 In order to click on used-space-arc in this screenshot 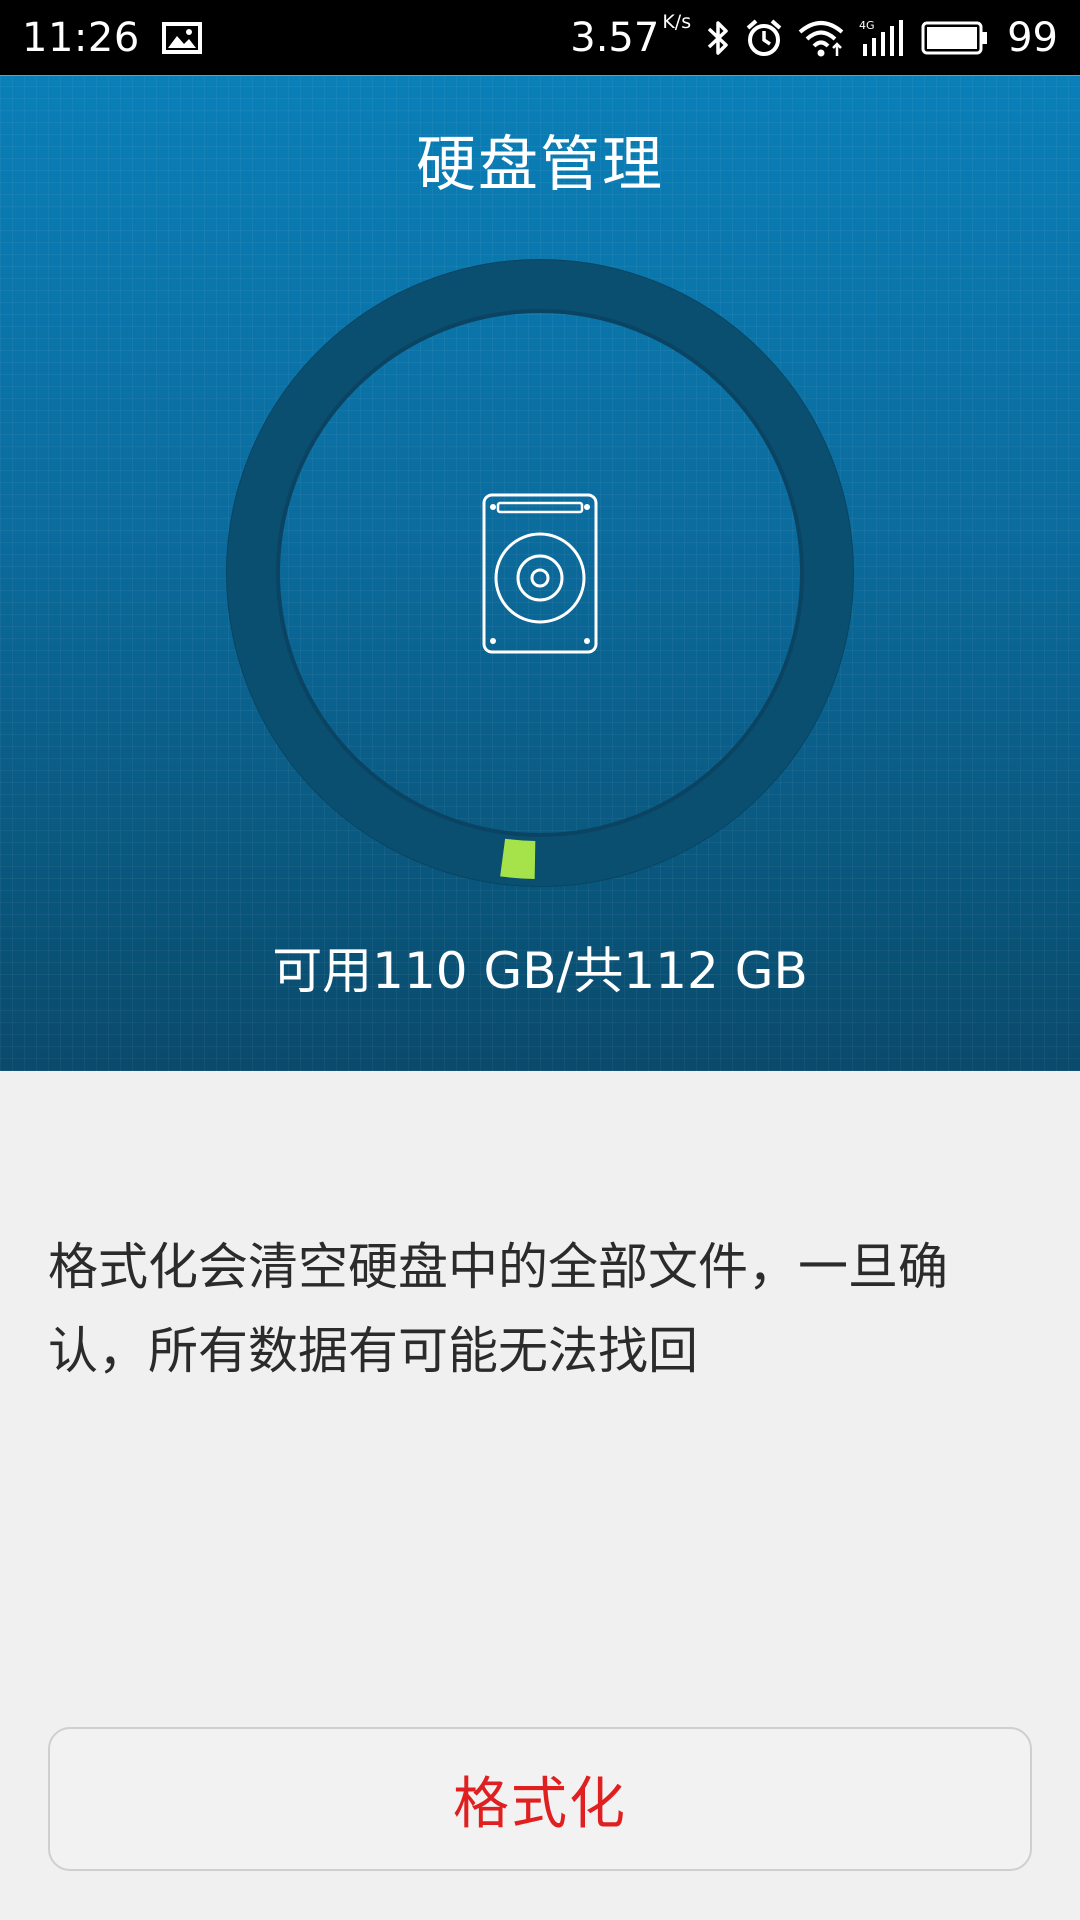, I will do `click(518, 858)`.